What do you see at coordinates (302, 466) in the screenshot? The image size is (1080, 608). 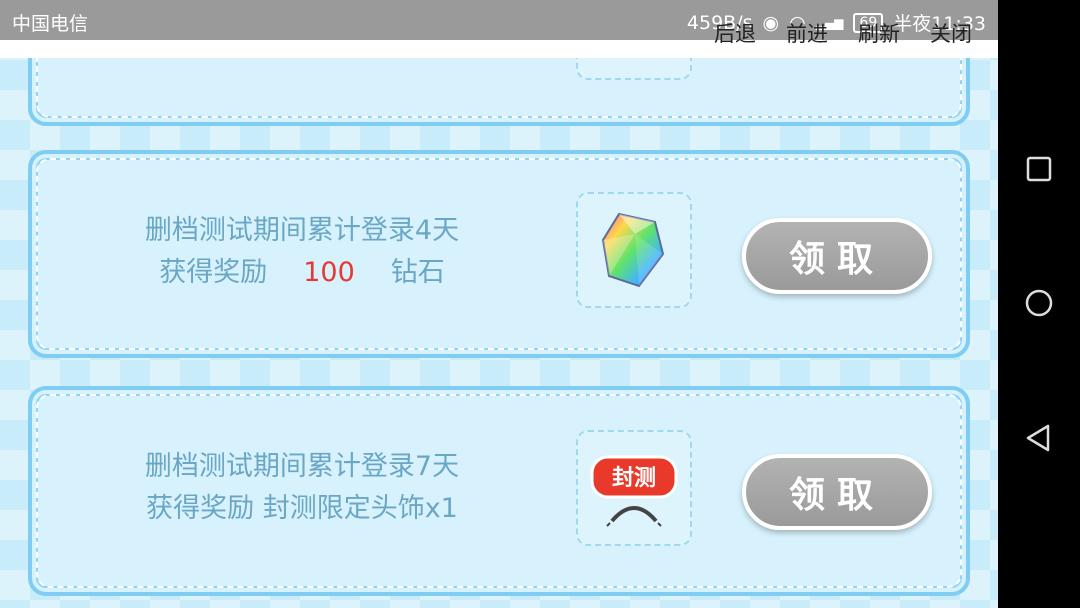 I see `reward-condition: 删档测试期间累计登录7天` at bounding box center [302, 466].